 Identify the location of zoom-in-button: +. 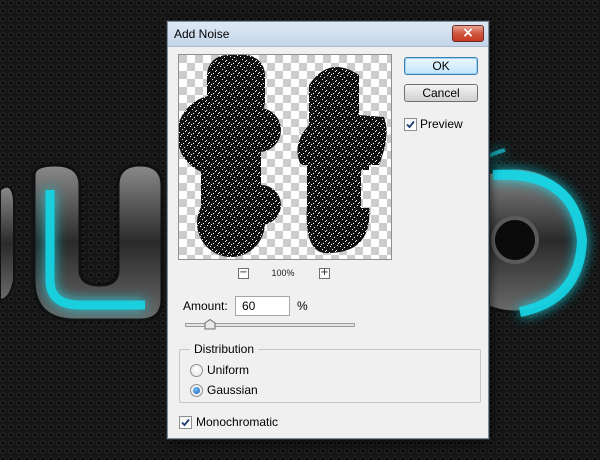
(324, 273).